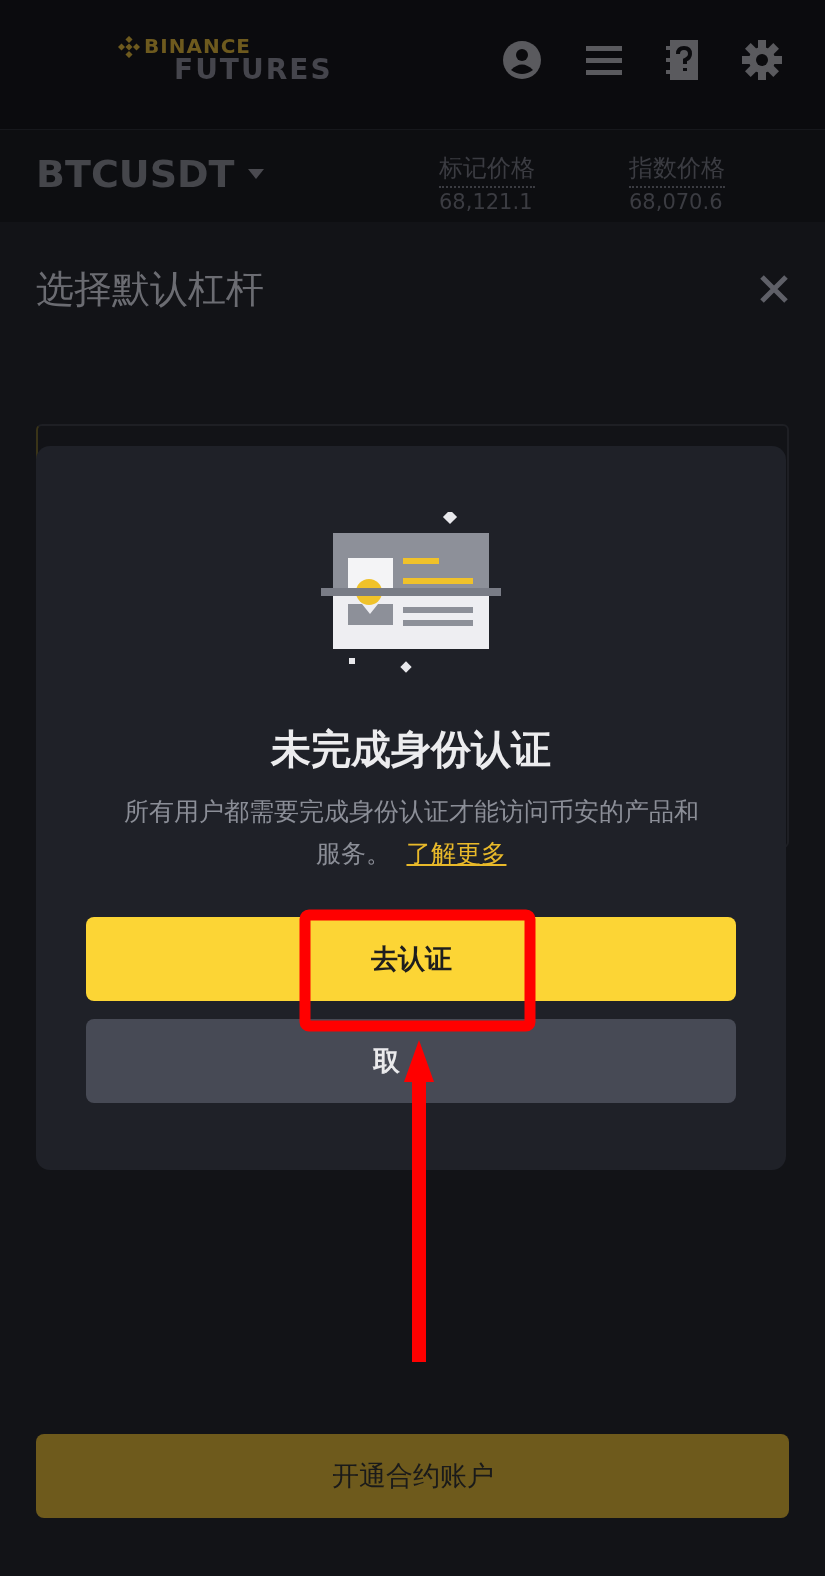 The height and width of the screenshot is (1576, 825). What do you see at coordinates (762, 59) in the screenshot?
I see `settings-icon` at bounding box center [762, 59].